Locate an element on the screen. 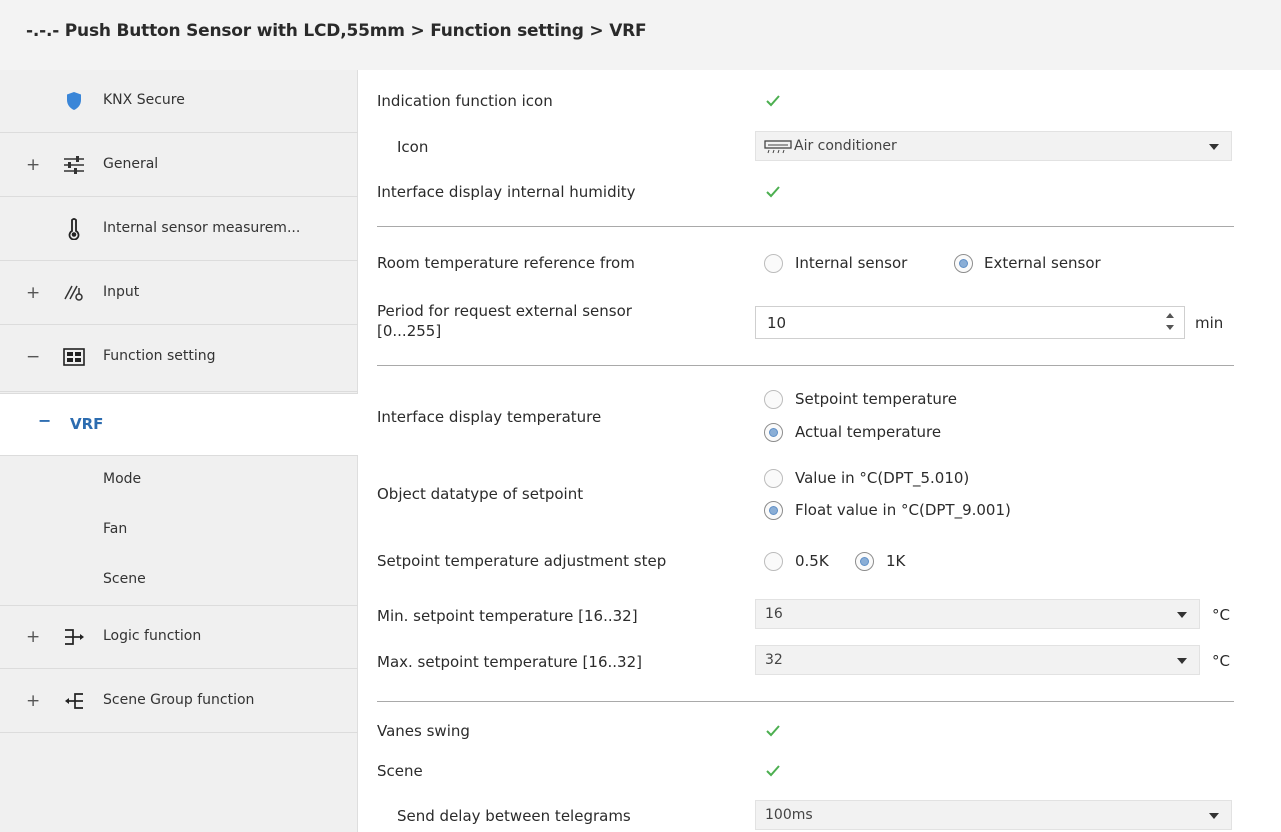 The height and width of the screenshot is (832, 1281). dropdown-value: 100ms is located at coordinates (789, 815).